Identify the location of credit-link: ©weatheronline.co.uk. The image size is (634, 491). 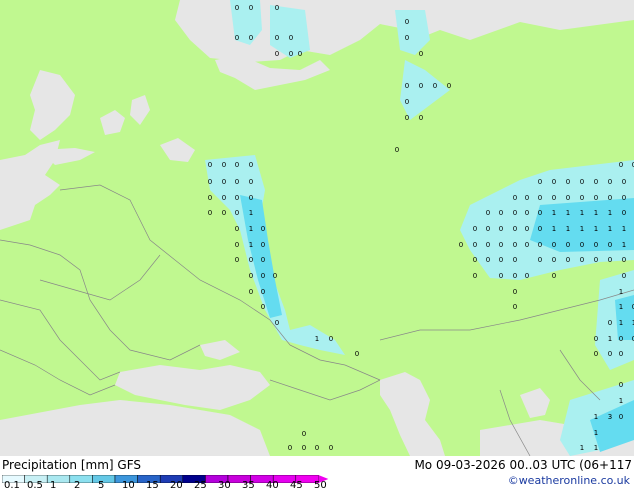
(569, 480).